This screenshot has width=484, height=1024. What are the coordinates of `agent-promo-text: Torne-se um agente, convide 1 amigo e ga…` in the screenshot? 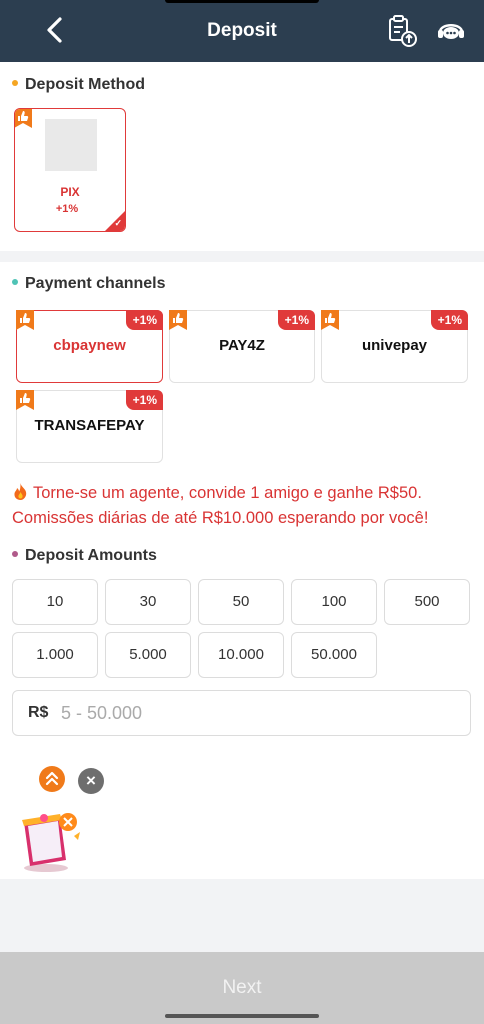 It's located at (244, 506).